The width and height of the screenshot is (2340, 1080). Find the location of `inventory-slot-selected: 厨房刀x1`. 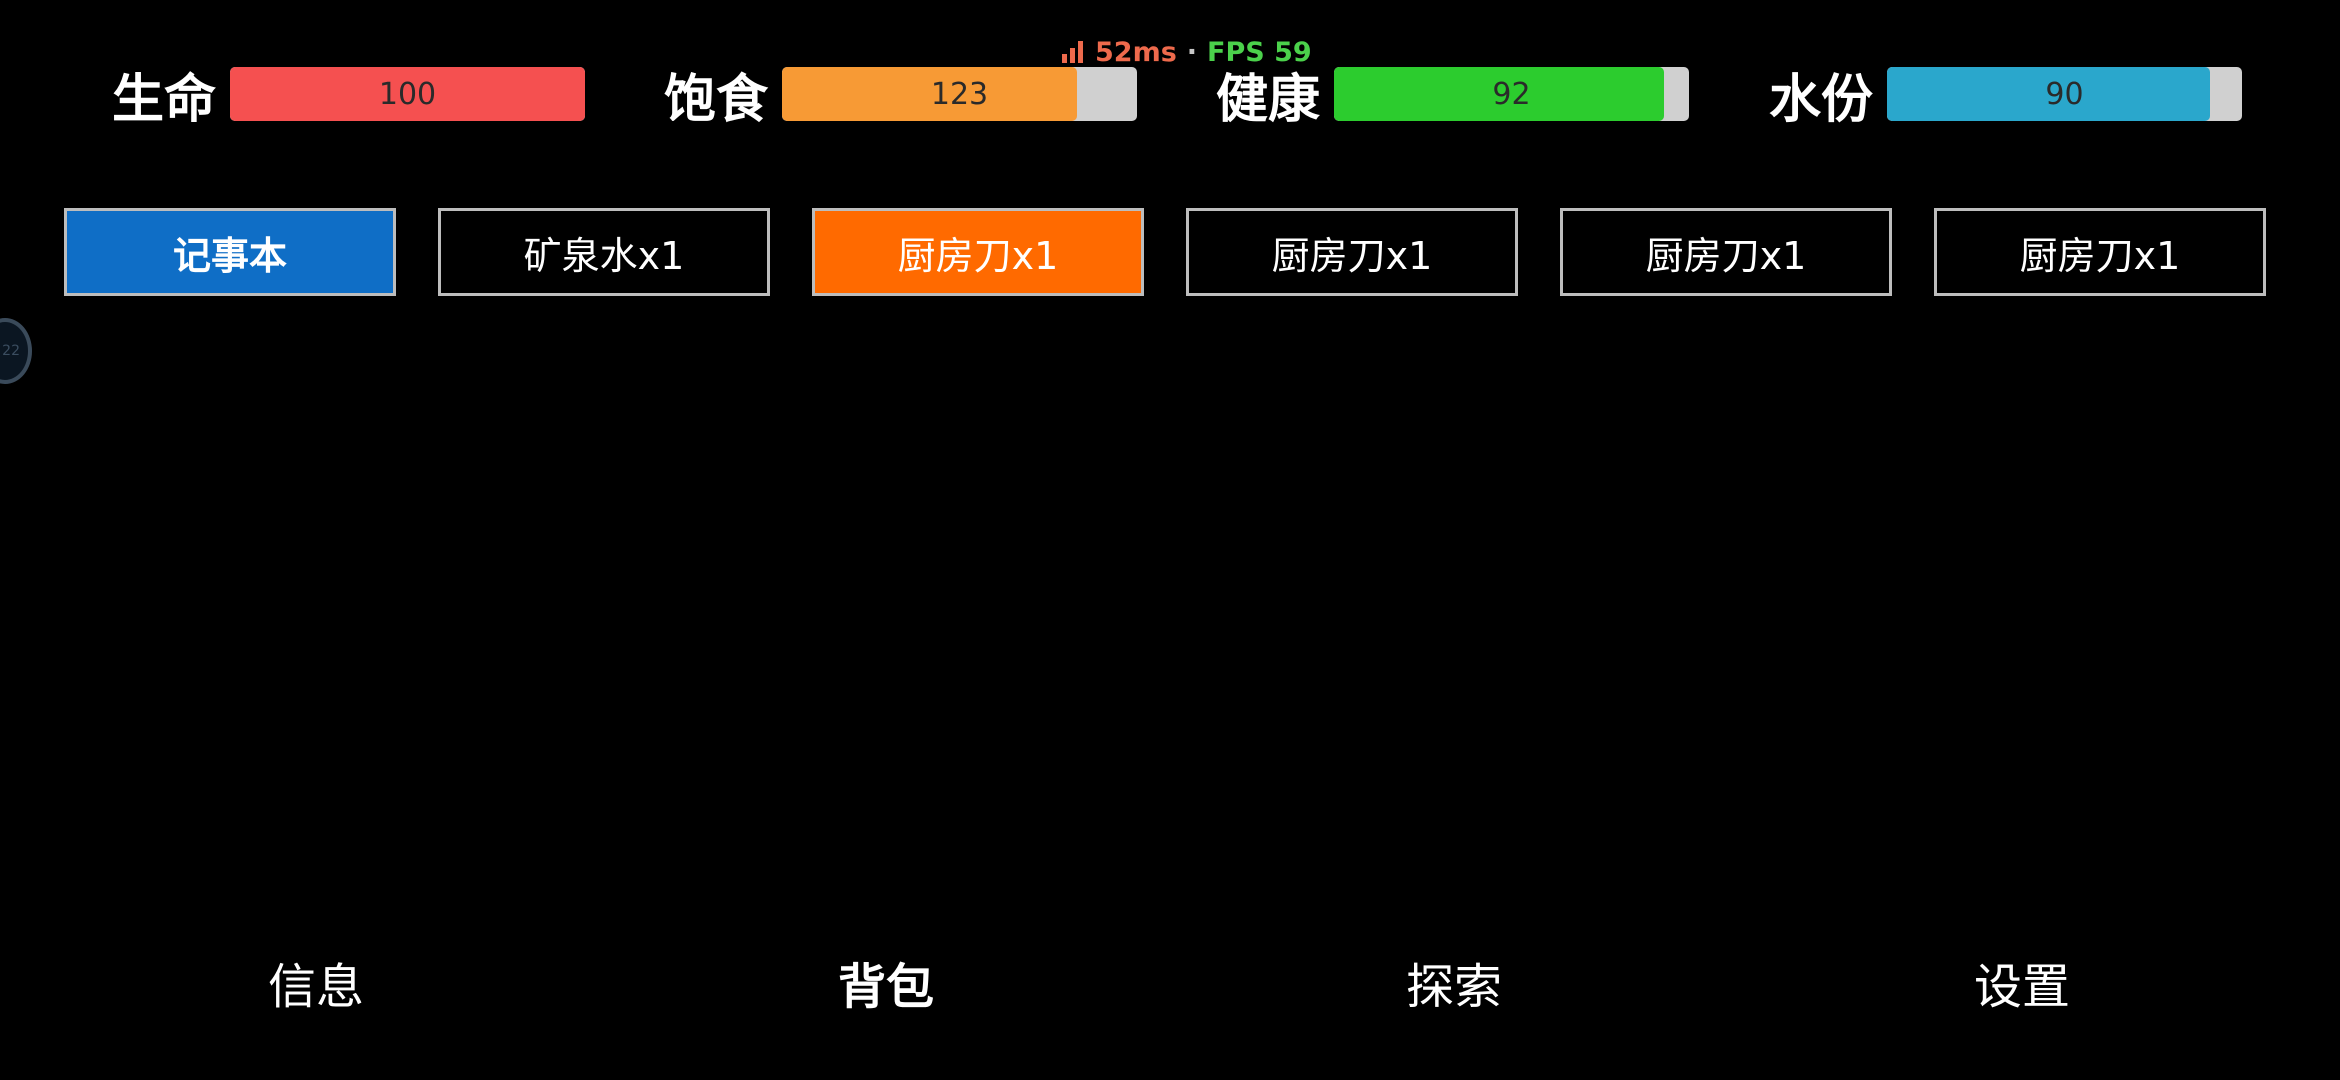

inventory-slot-selected: 厨房刀x1 is located at coordinates (978, 252).